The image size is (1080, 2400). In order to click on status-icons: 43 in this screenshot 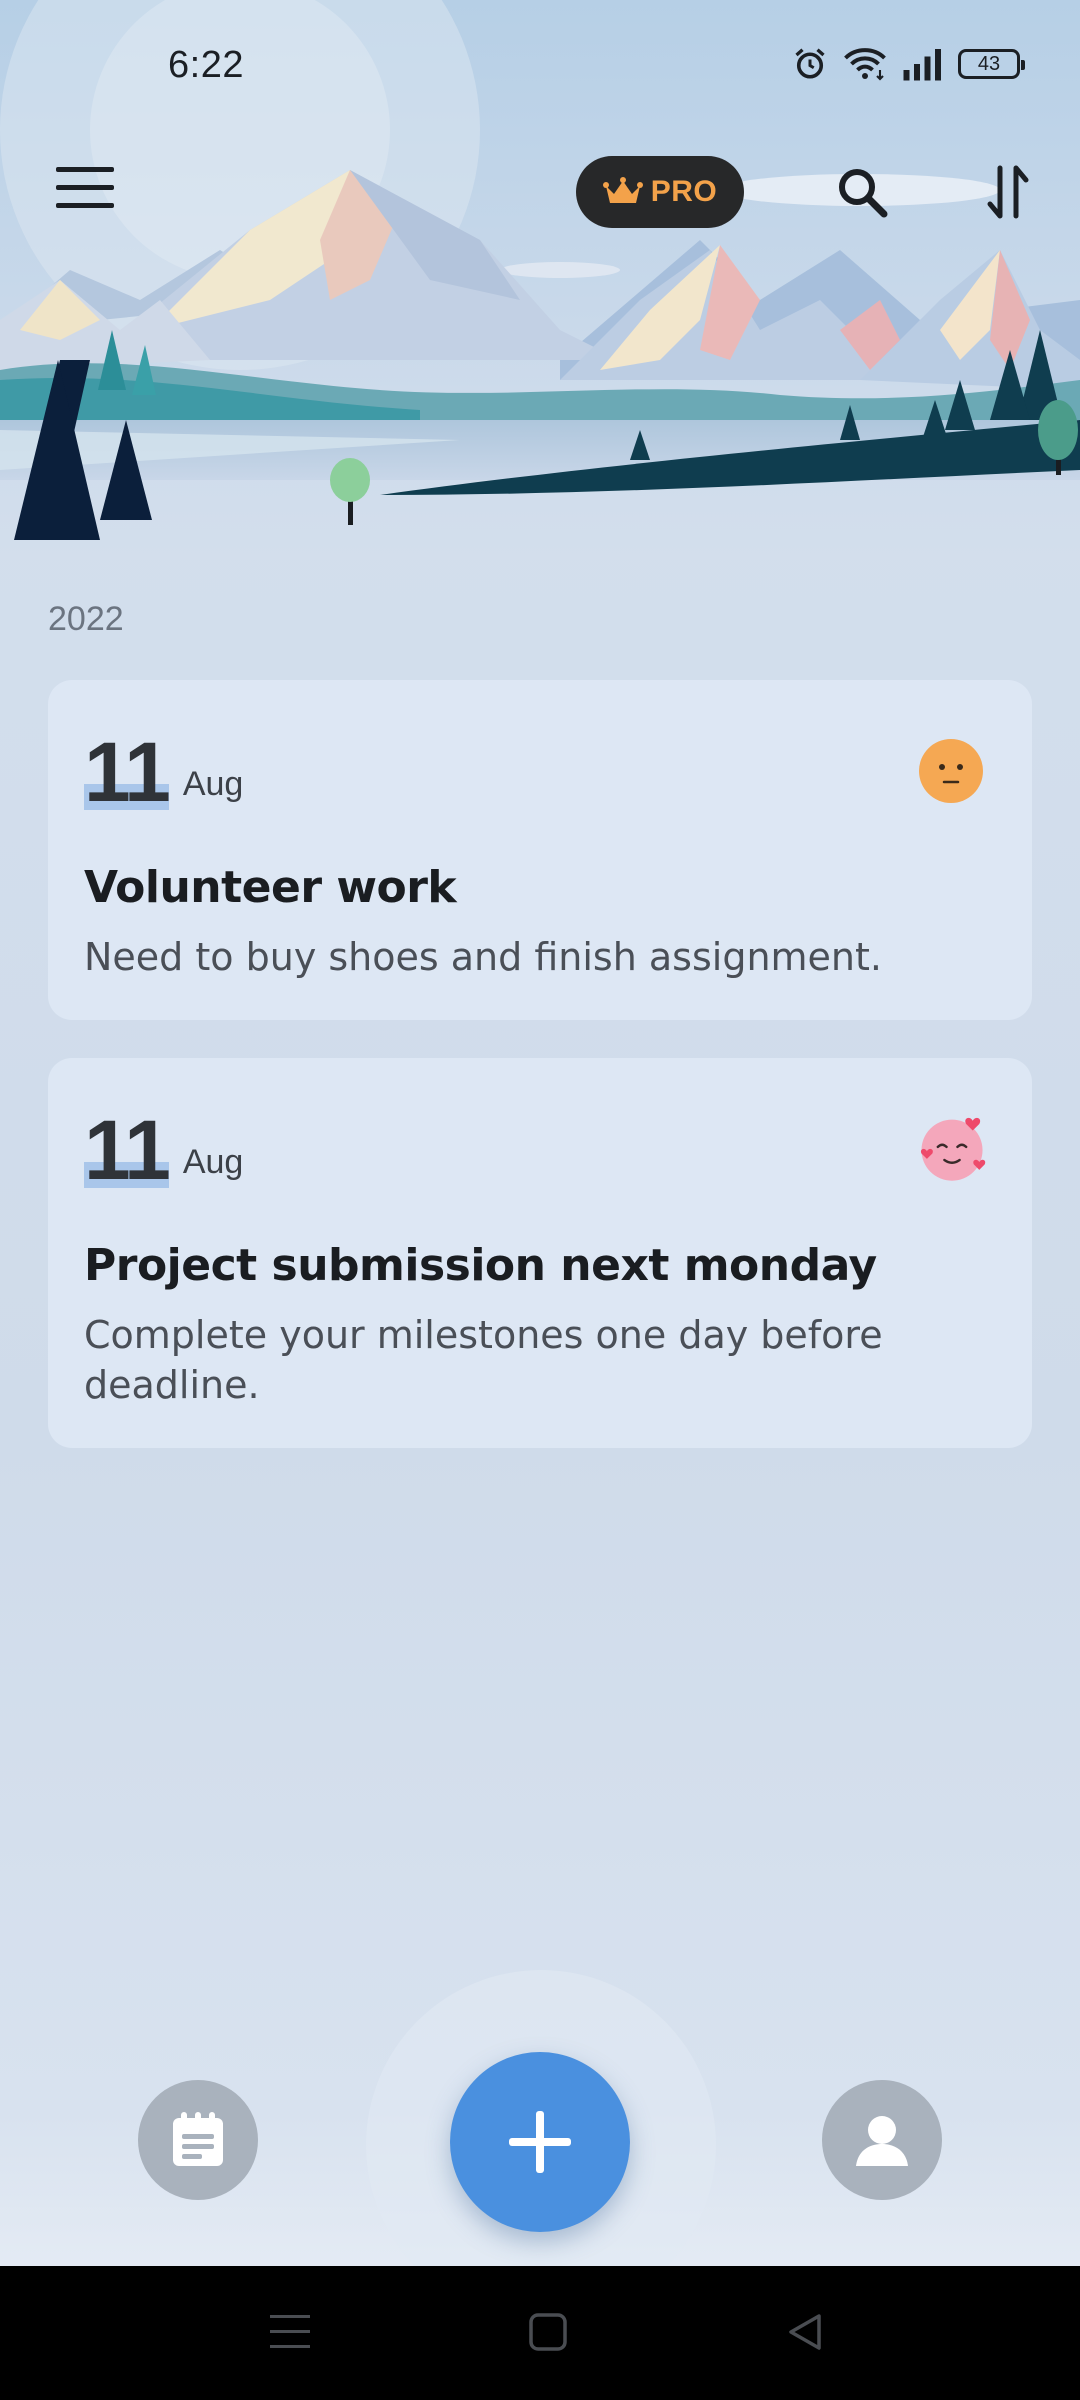, I will do `click(908, 64)`.